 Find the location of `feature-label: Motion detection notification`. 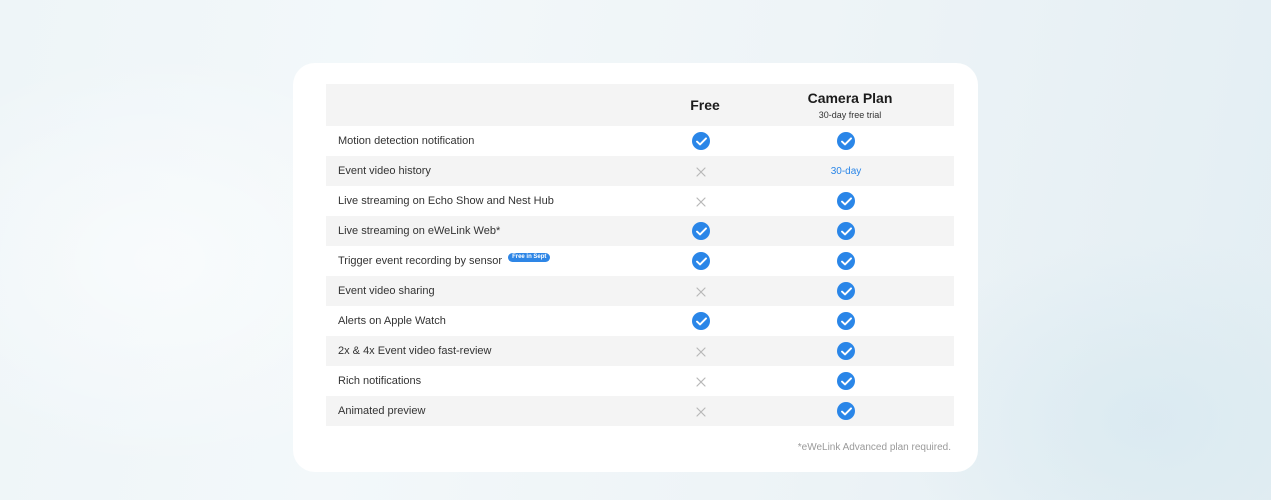

feature-label: Motion detection notification is located at coordinates (406, 141).